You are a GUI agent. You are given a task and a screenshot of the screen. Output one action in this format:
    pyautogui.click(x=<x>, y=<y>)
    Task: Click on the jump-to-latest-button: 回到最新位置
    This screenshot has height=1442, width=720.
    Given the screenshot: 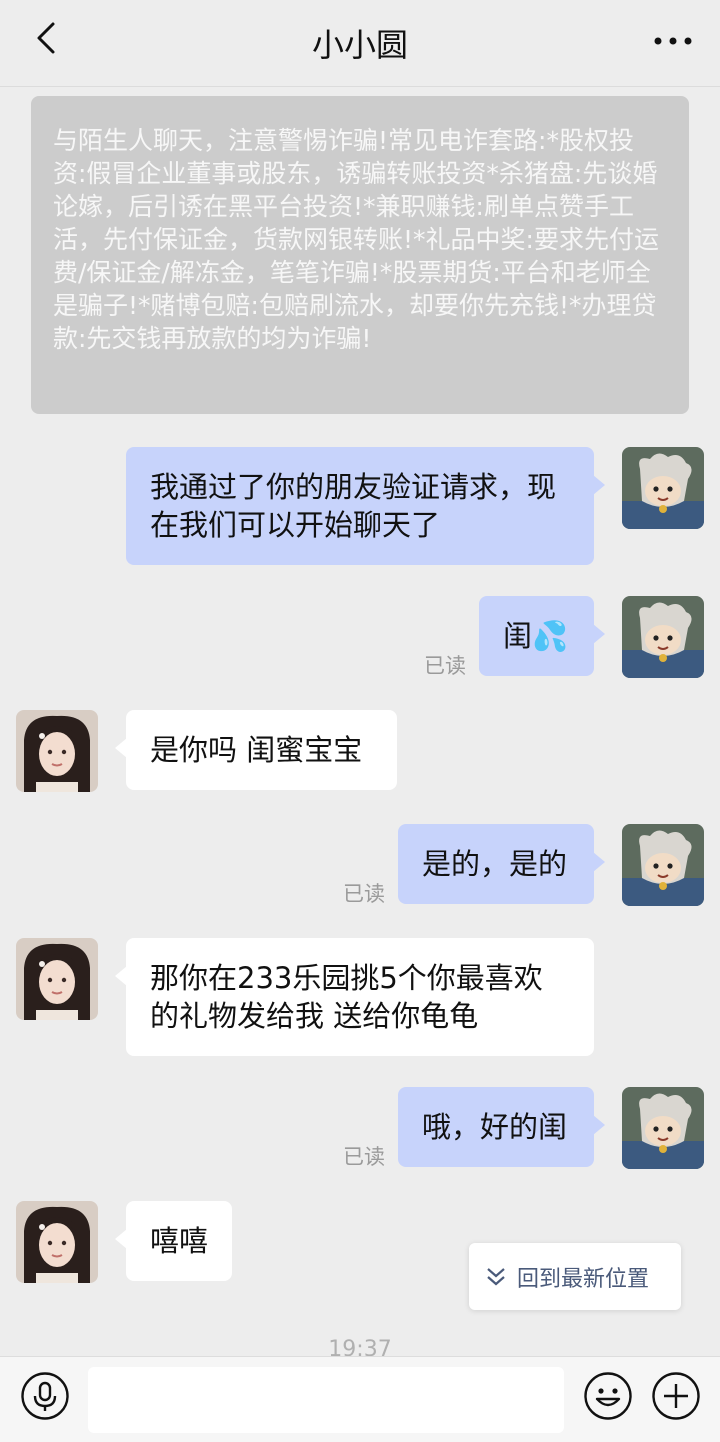 What is the action you would take?
    pyautogui.click(x=575, y=1276)
    